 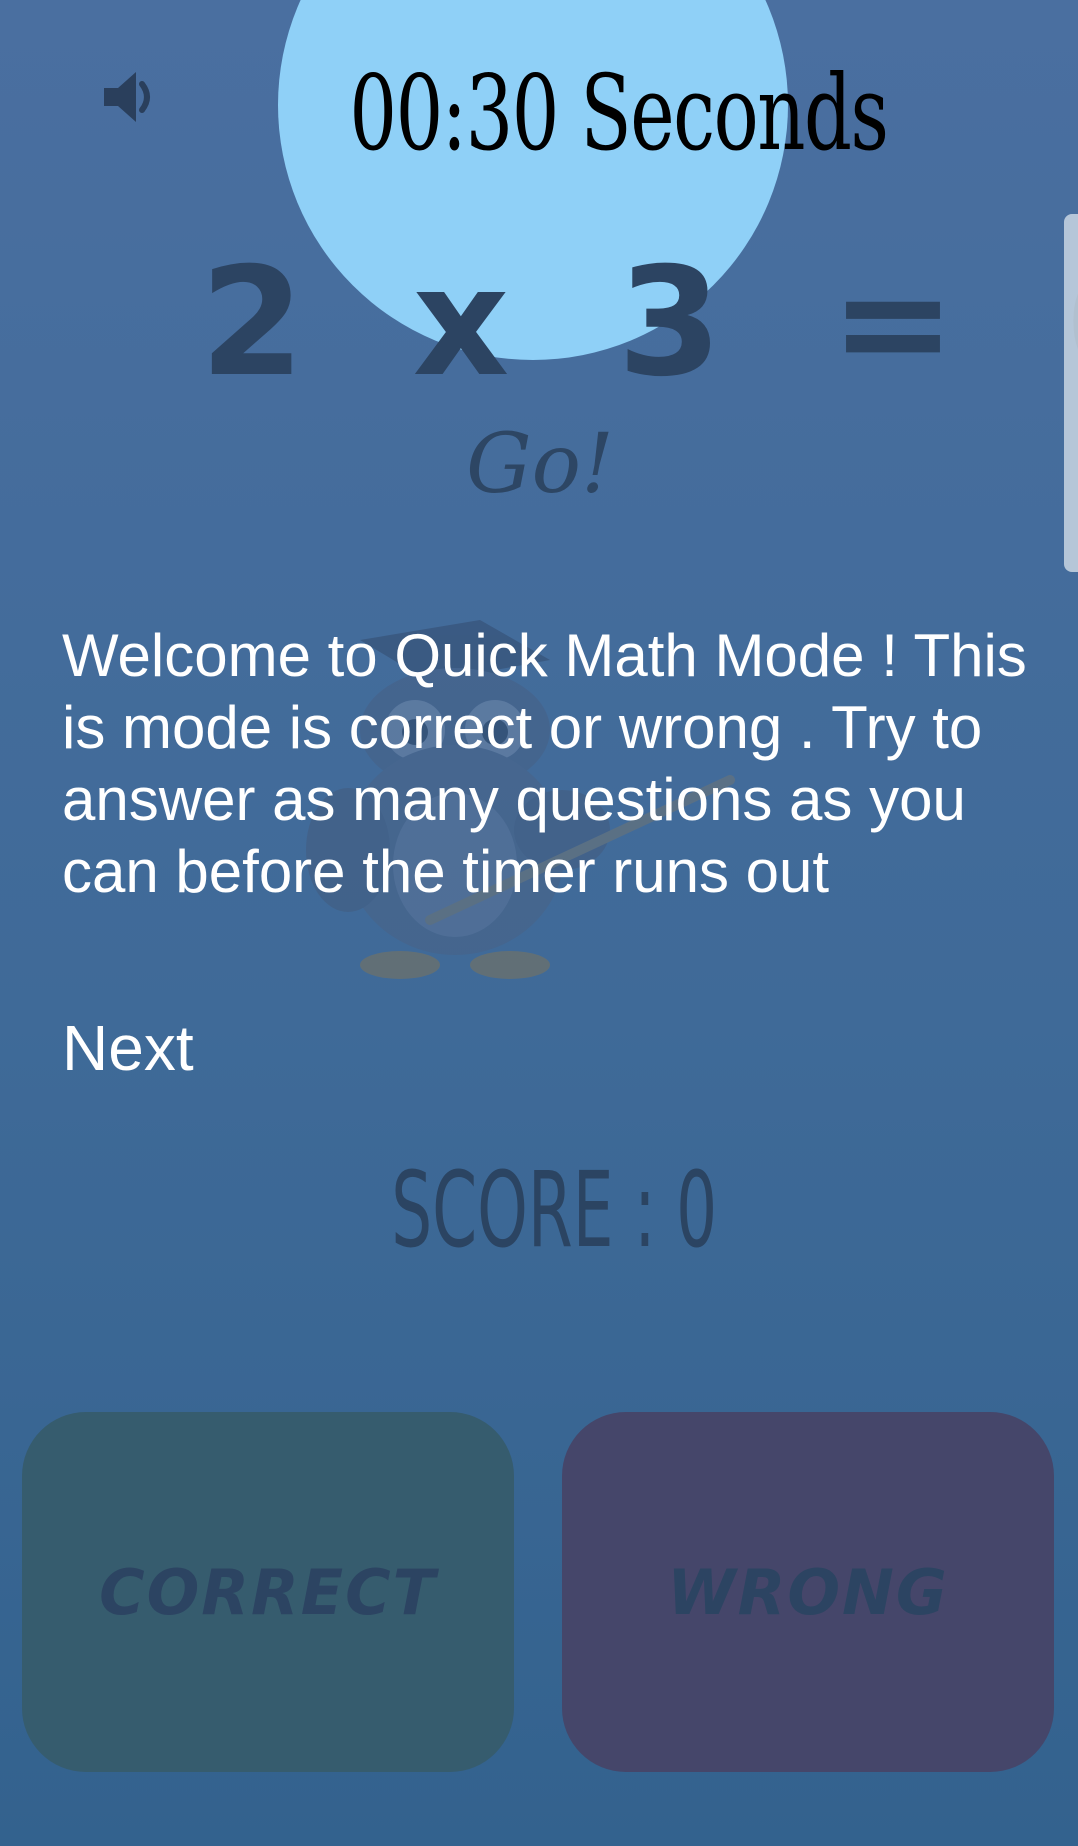 I want to click on next-button: Next, so click(x=128, y=1048).